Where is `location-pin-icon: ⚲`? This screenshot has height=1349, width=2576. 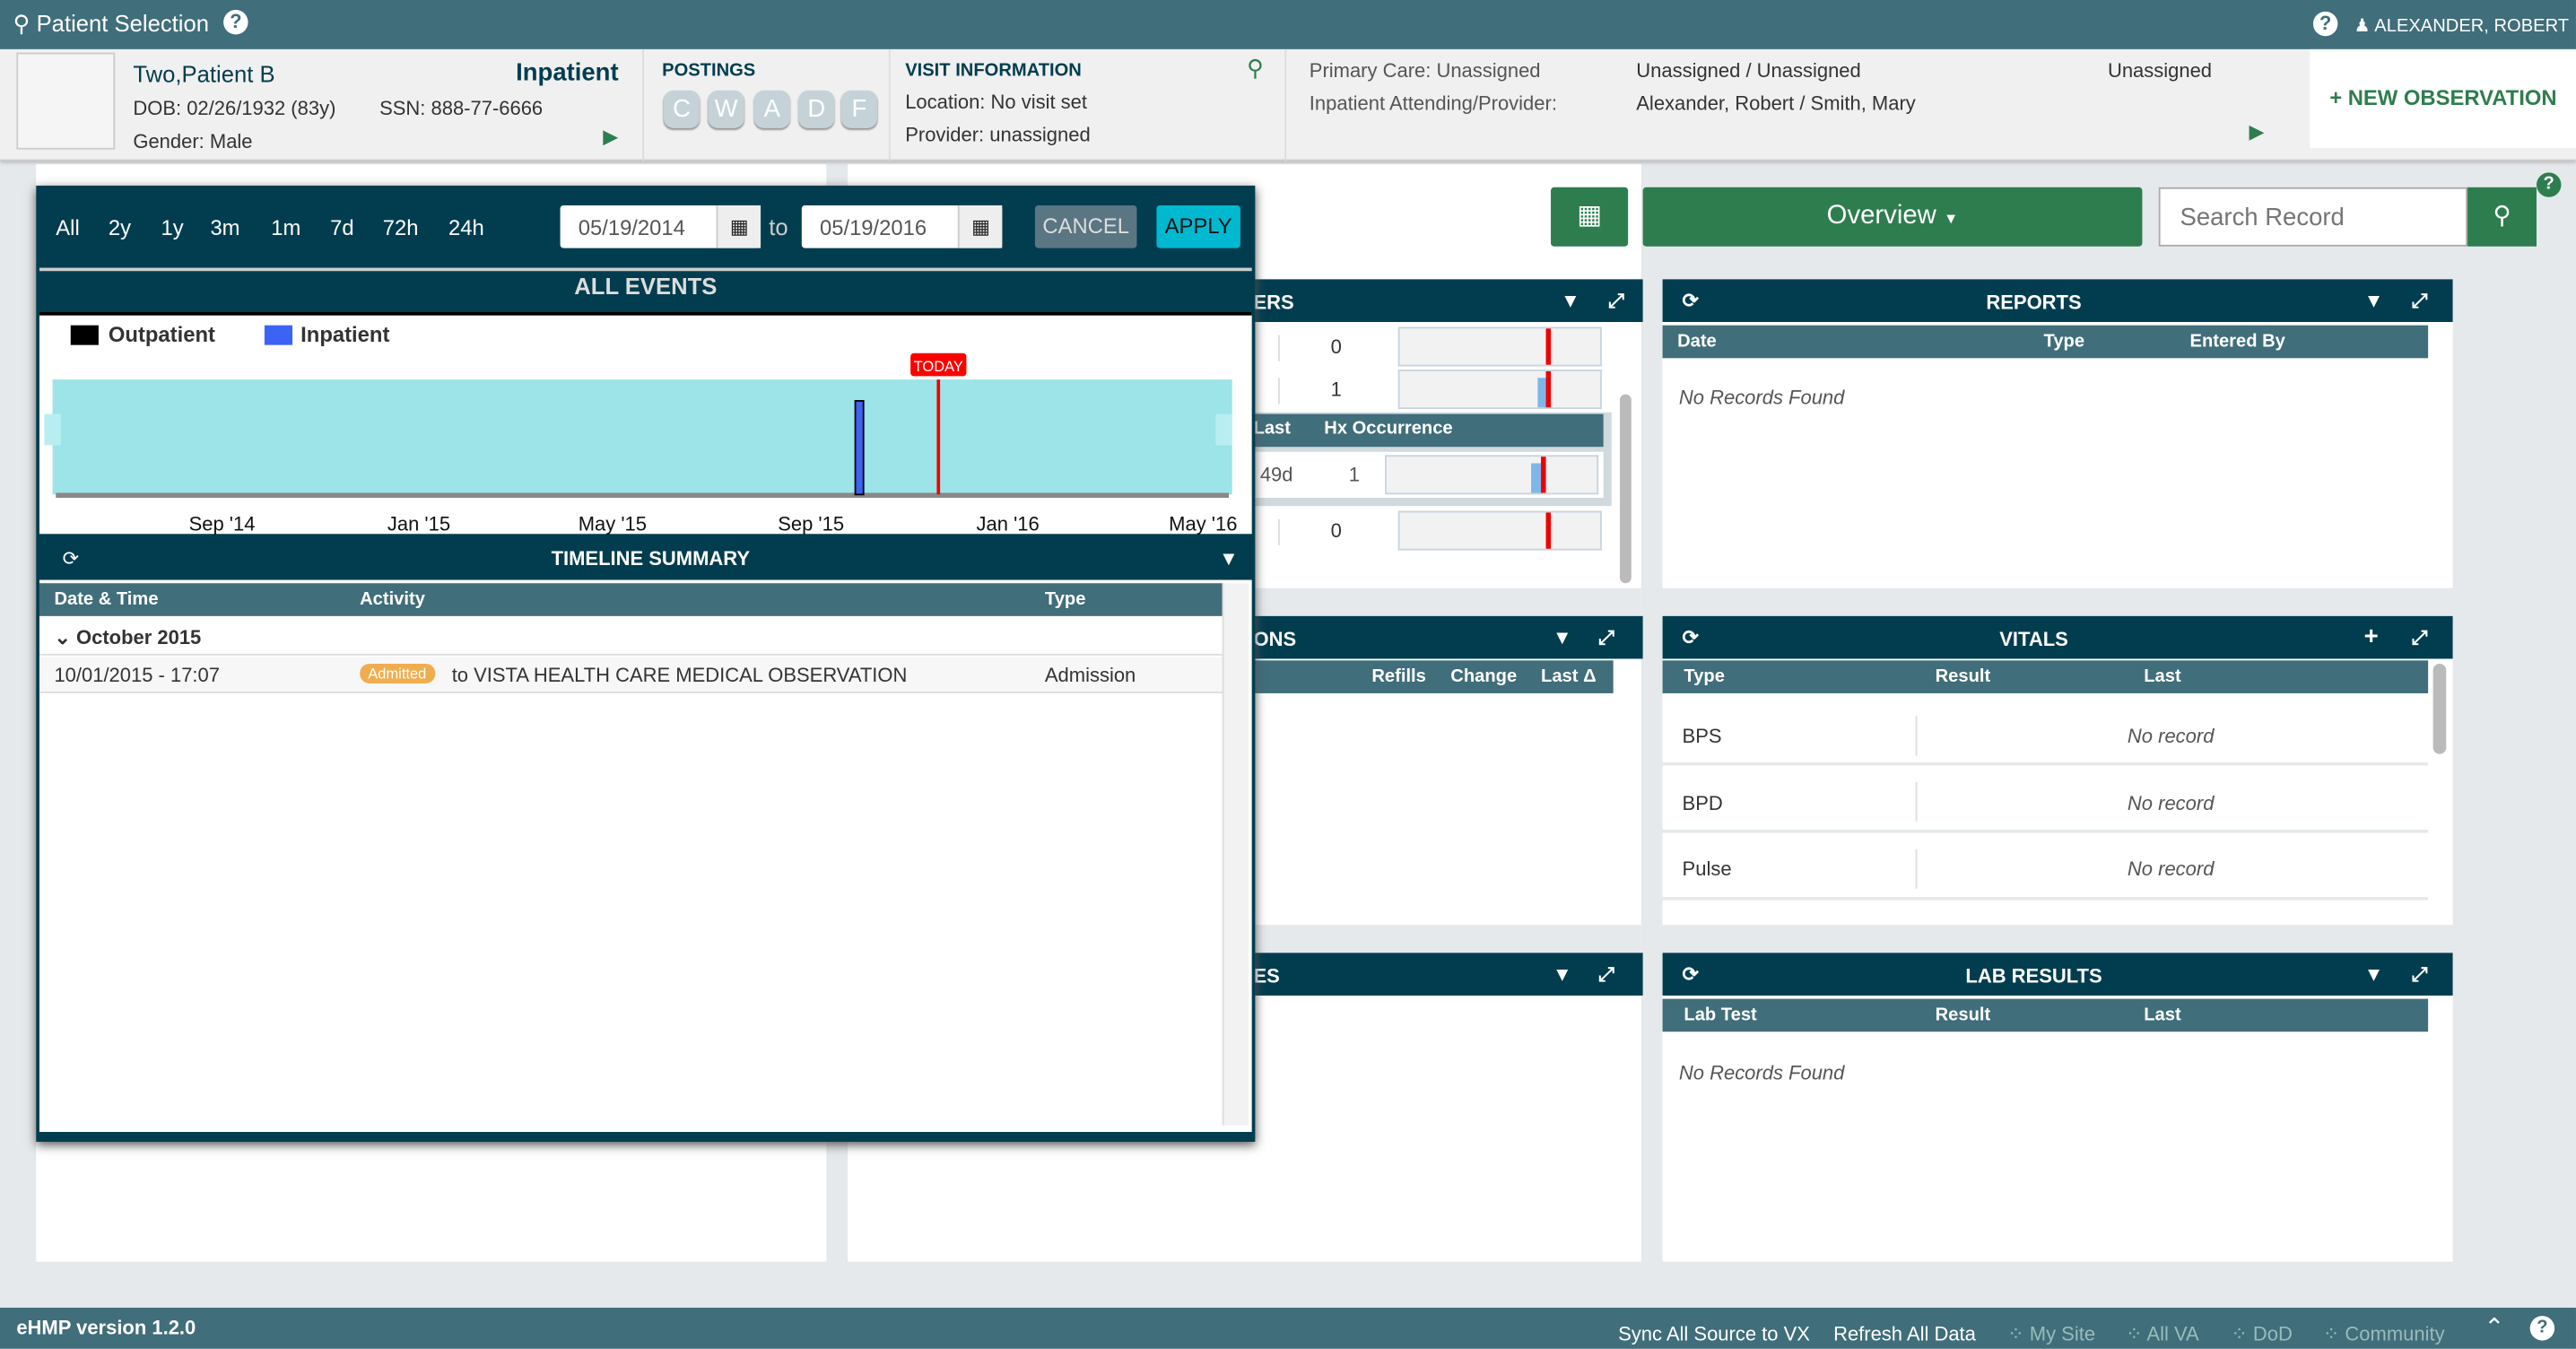 location-pin-icon: ⚲ is located at coordinates (1255, 68).